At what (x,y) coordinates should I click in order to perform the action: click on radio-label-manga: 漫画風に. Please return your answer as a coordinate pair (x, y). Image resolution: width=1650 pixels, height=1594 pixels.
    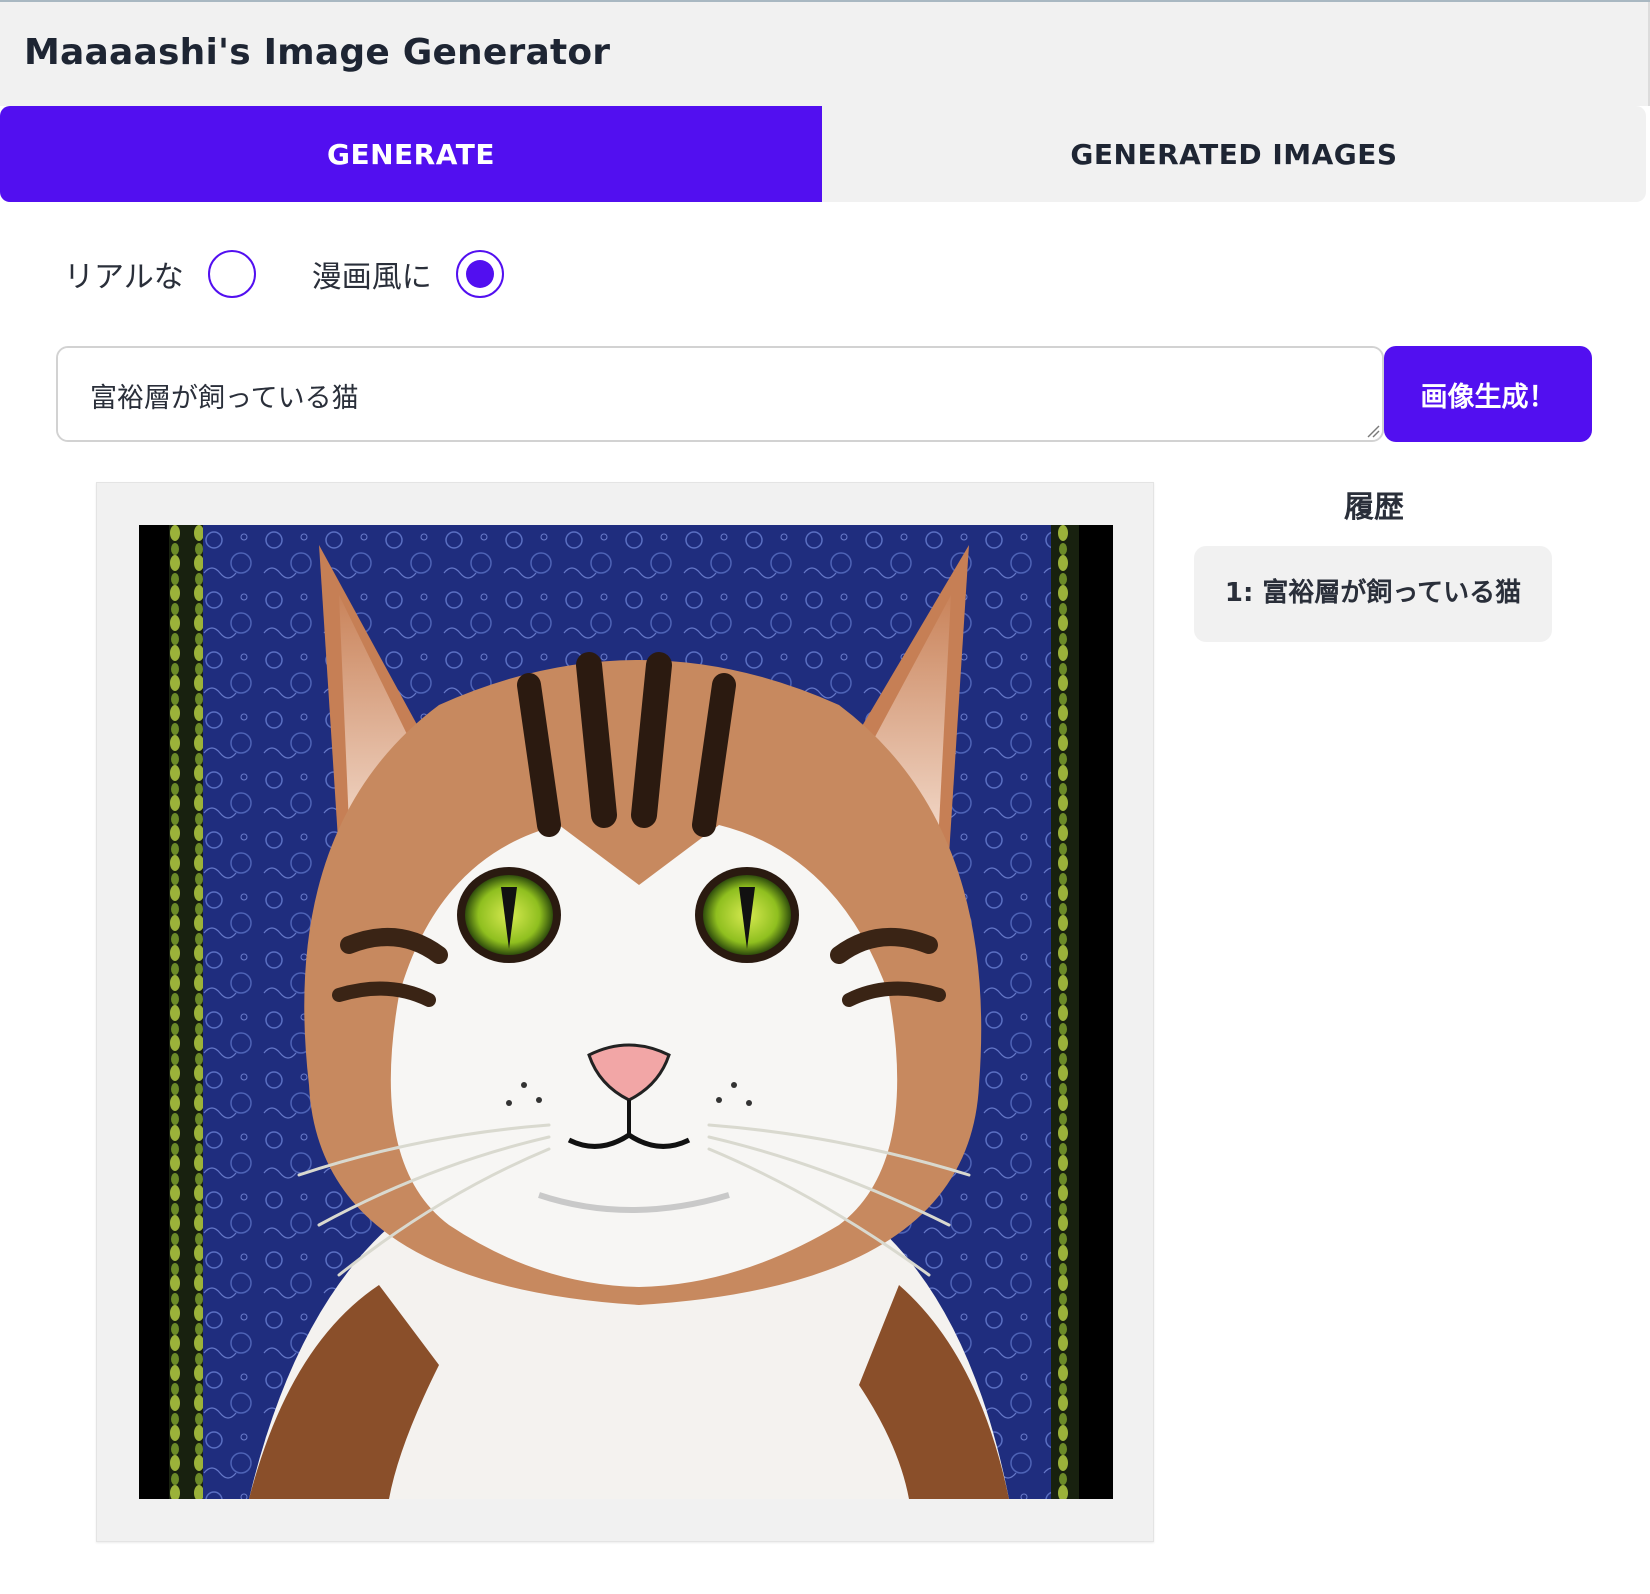
    Looking at the image, I should click on (371, 277).